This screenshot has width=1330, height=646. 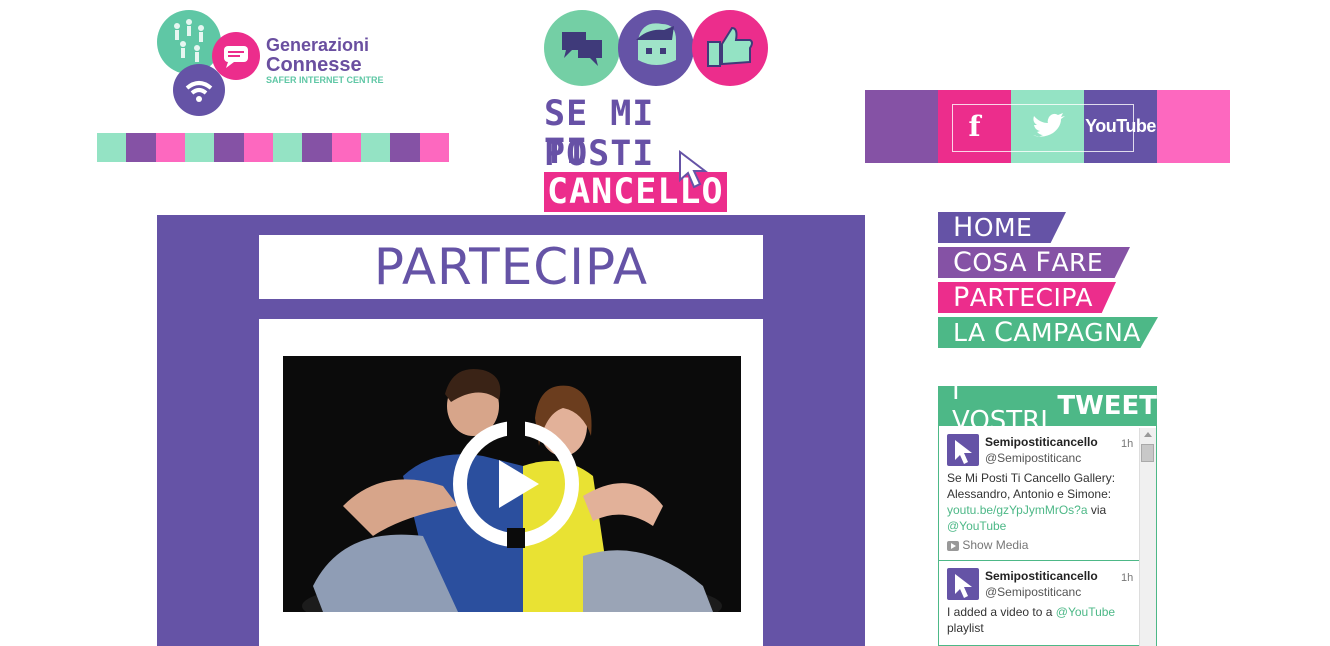 I want to click on nav-item-partecipa: P ARTECIPA, so click(x=1027, y=297).